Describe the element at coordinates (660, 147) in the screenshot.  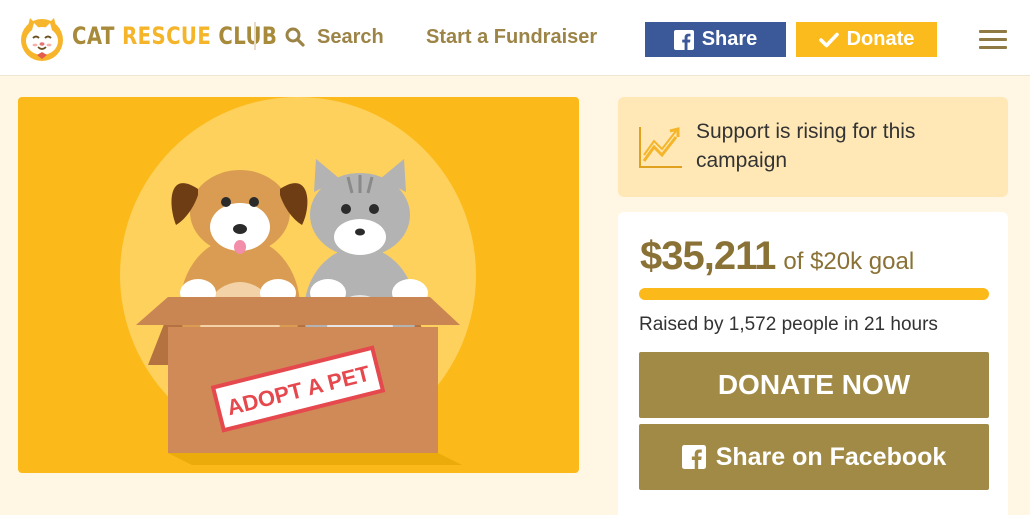
I see `trending-up-icon` at that location.